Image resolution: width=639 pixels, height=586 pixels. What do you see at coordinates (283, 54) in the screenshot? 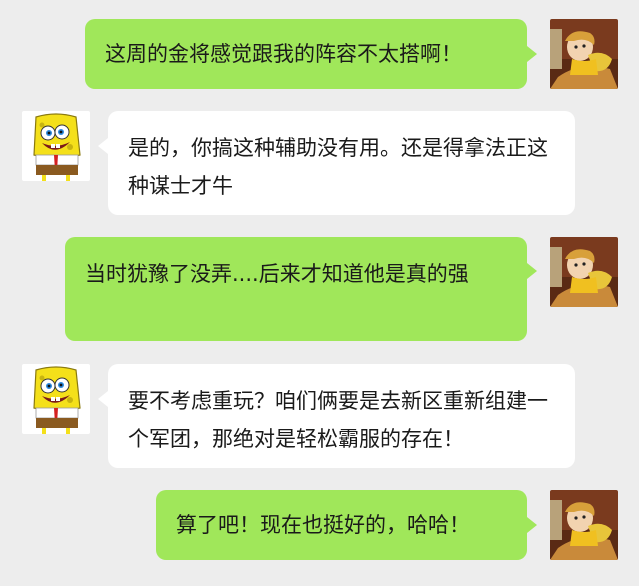
I see `message-text: 这周的金将感觉跟我的阵容不太搭啊！` at bounding box center [283, 54].